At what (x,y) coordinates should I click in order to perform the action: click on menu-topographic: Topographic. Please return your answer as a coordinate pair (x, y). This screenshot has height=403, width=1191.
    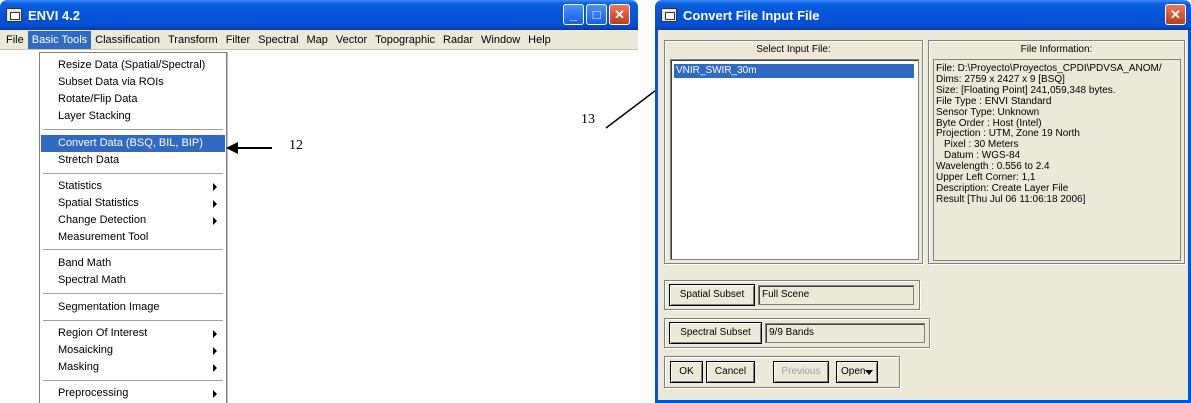
    Looking at the image, I should click on (405, 40).